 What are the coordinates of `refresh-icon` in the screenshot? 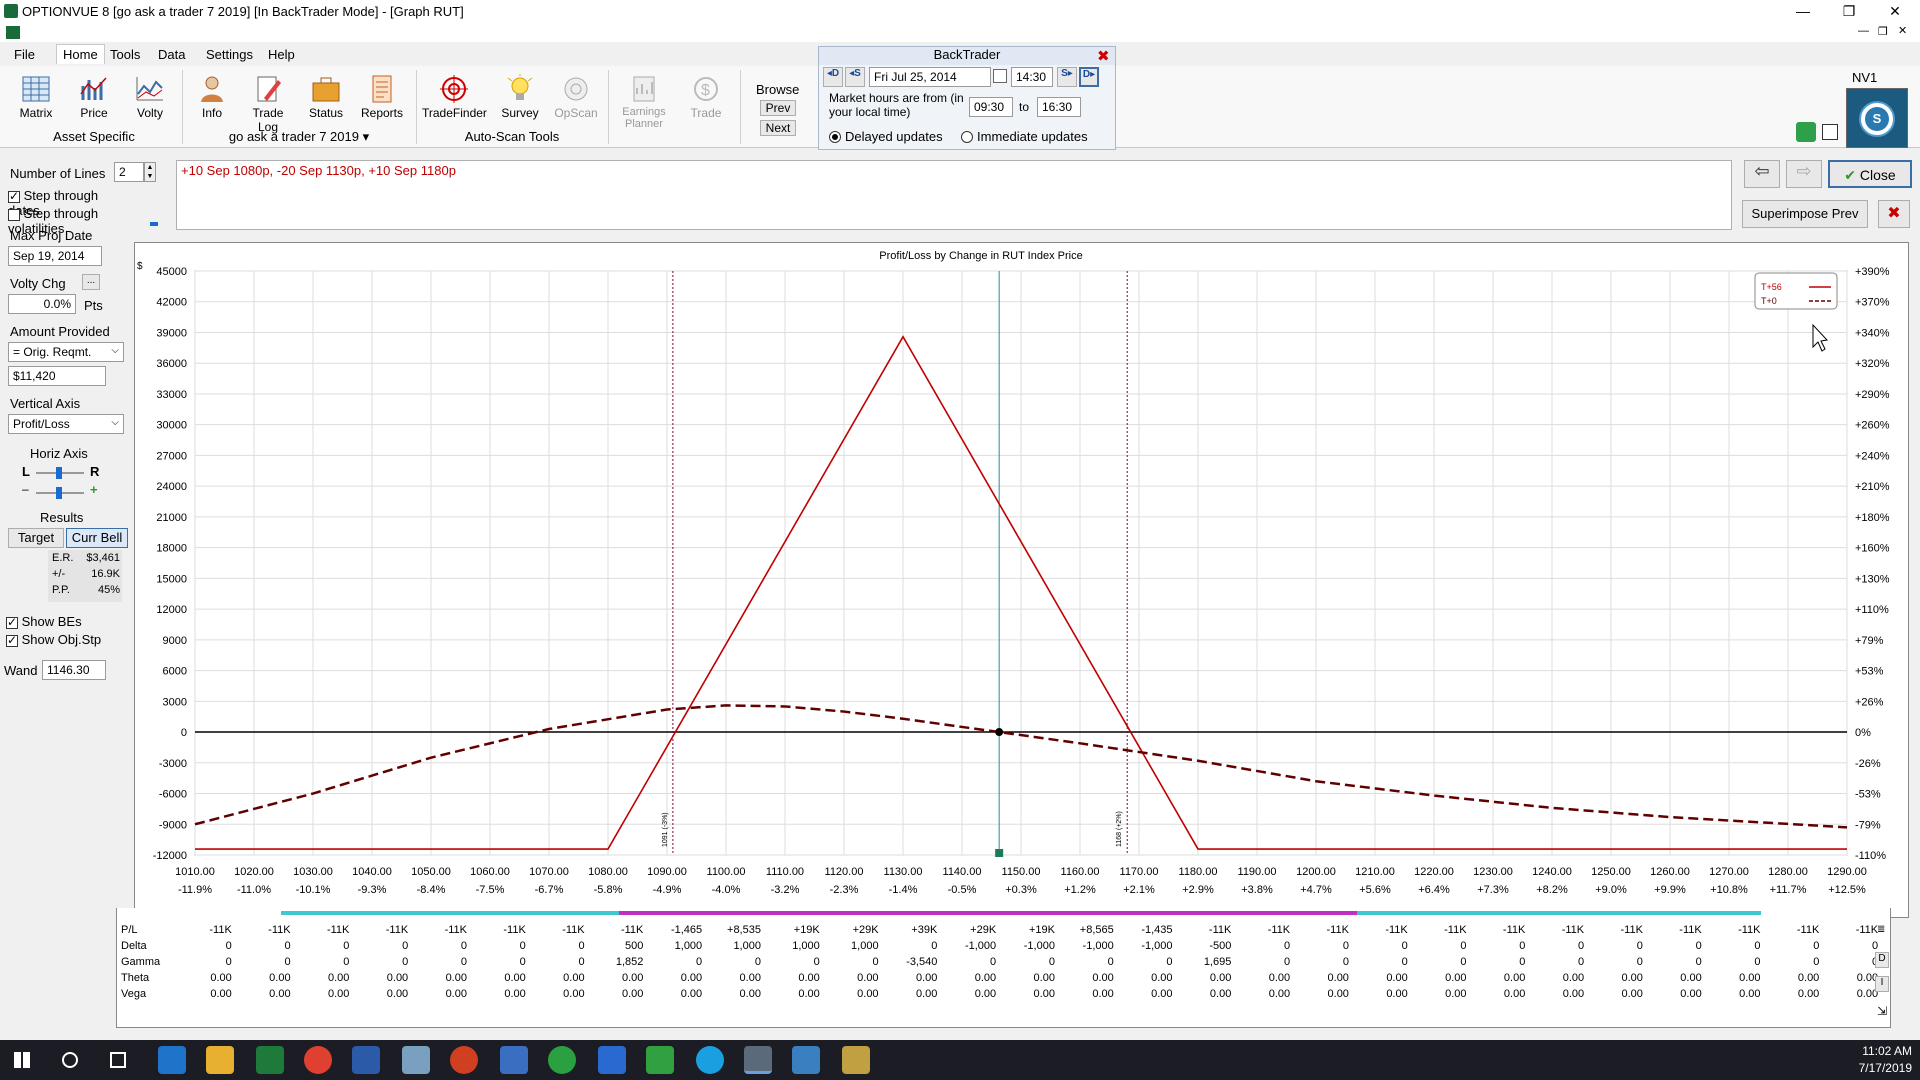 It's located at (1806, 132).